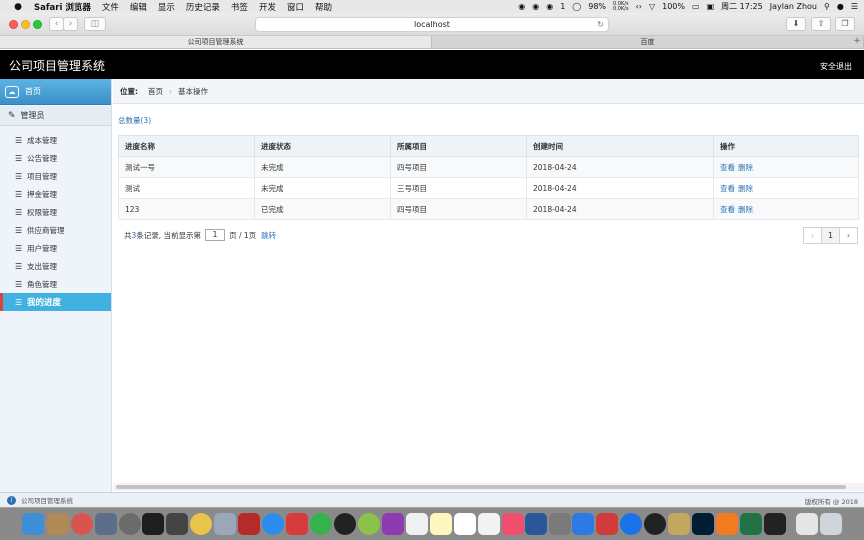  I want to click on excel-icon, so click(751, 524).